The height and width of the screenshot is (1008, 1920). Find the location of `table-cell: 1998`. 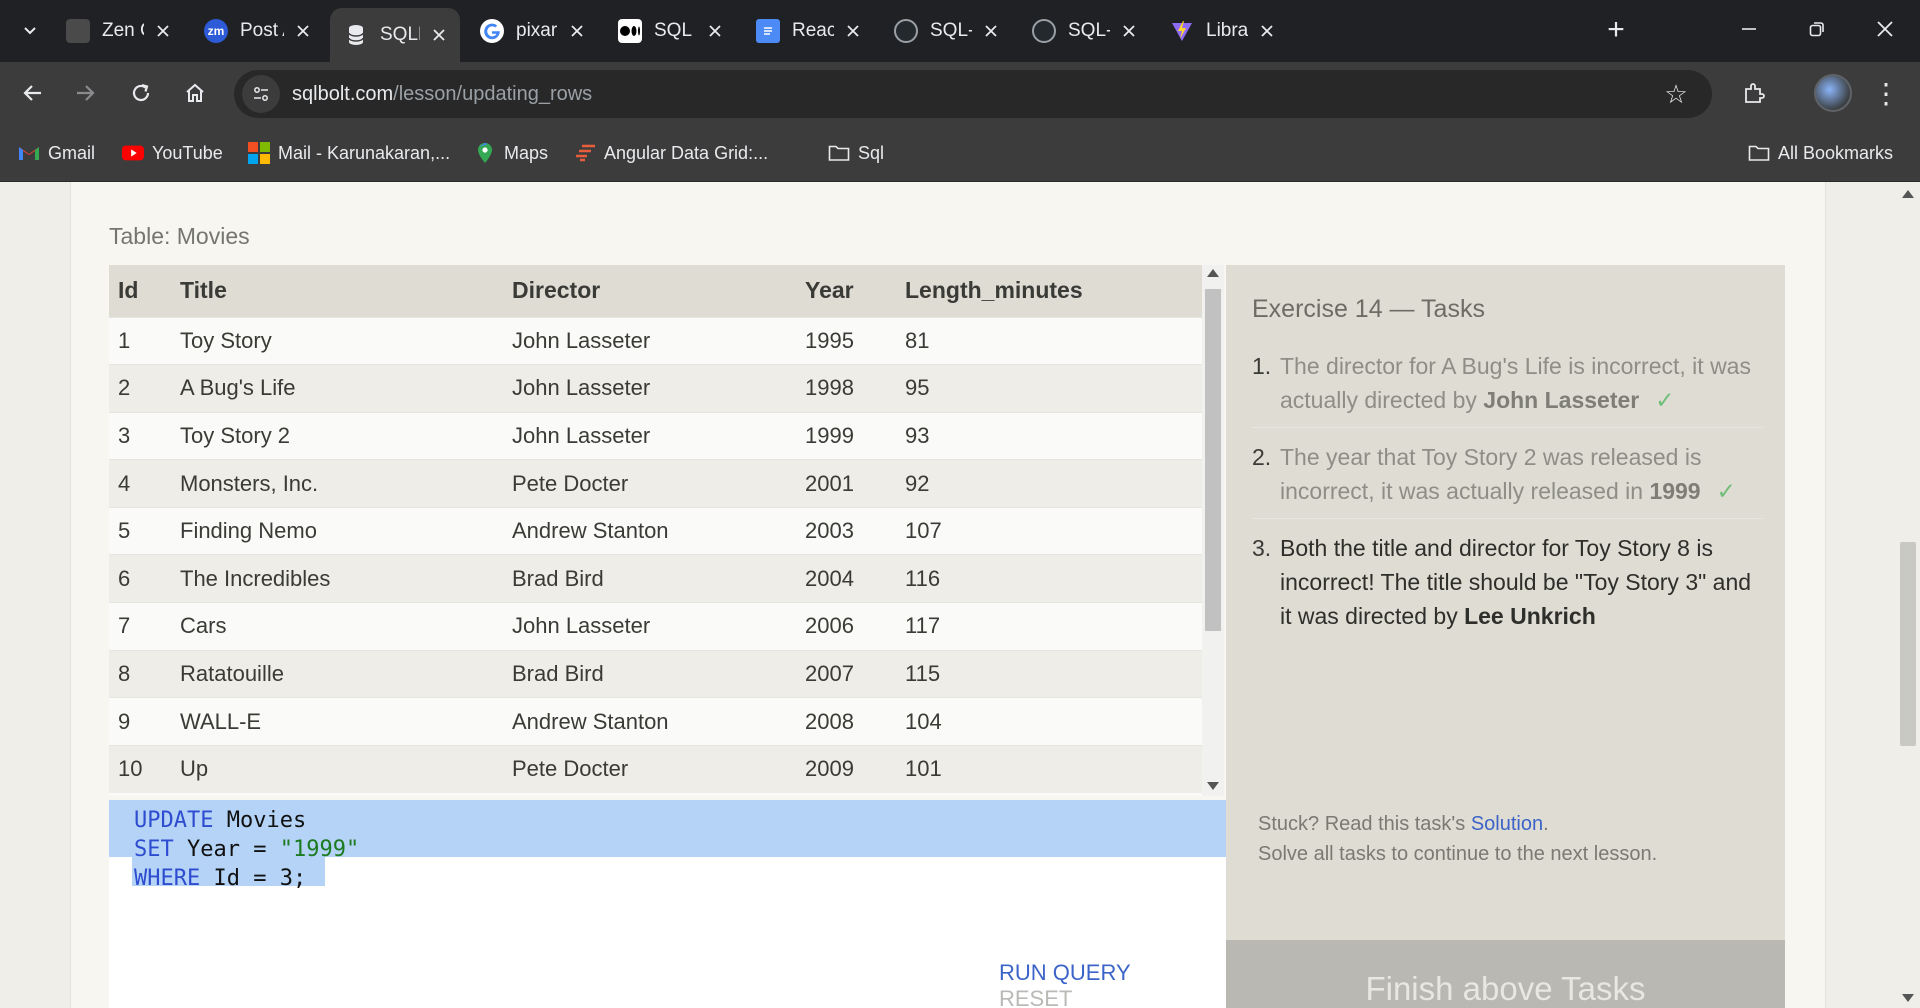

table-cell: 1998 is located at coordinates (829, 388).